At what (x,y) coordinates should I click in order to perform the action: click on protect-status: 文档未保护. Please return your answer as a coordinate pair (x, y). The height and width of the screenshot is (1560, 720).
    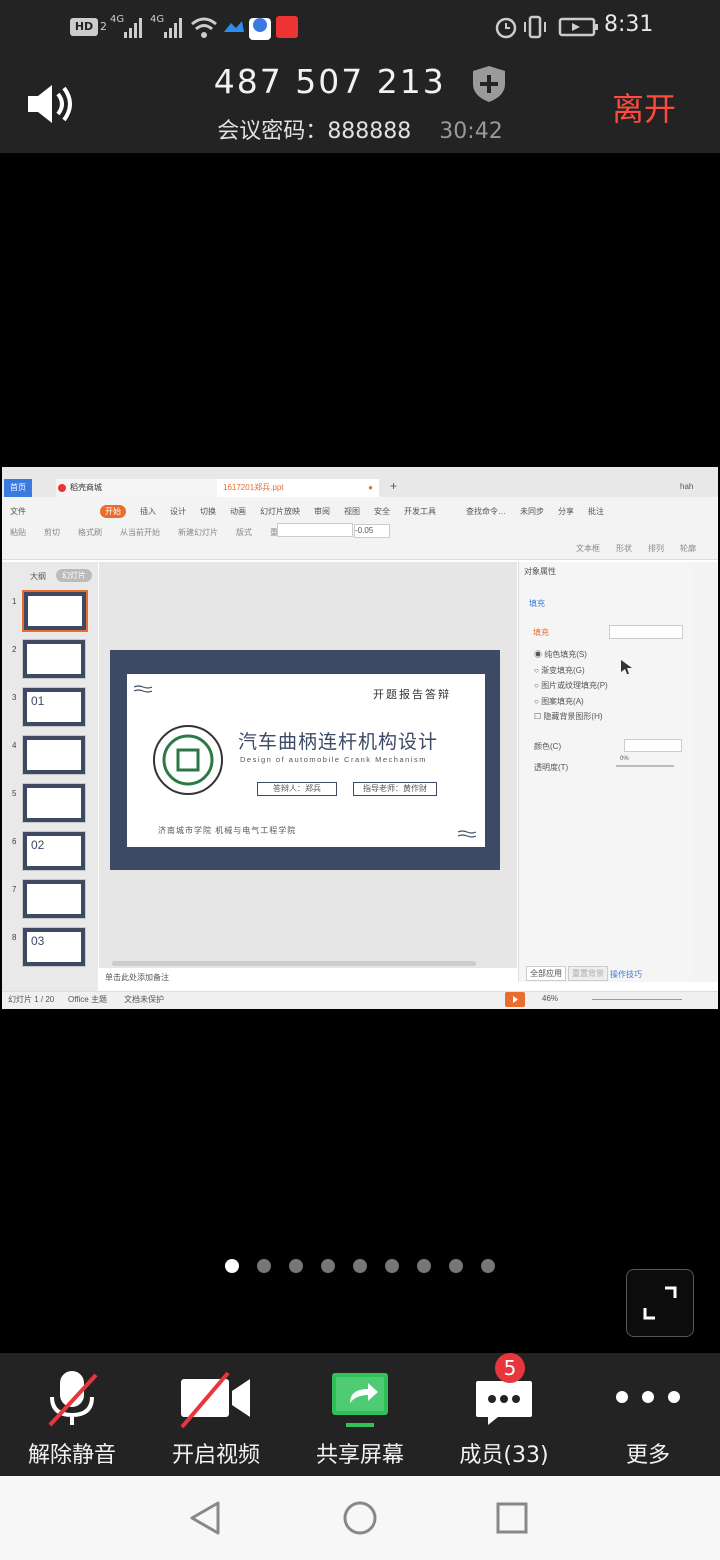
    Looking at the image, I should click on (144, 999).